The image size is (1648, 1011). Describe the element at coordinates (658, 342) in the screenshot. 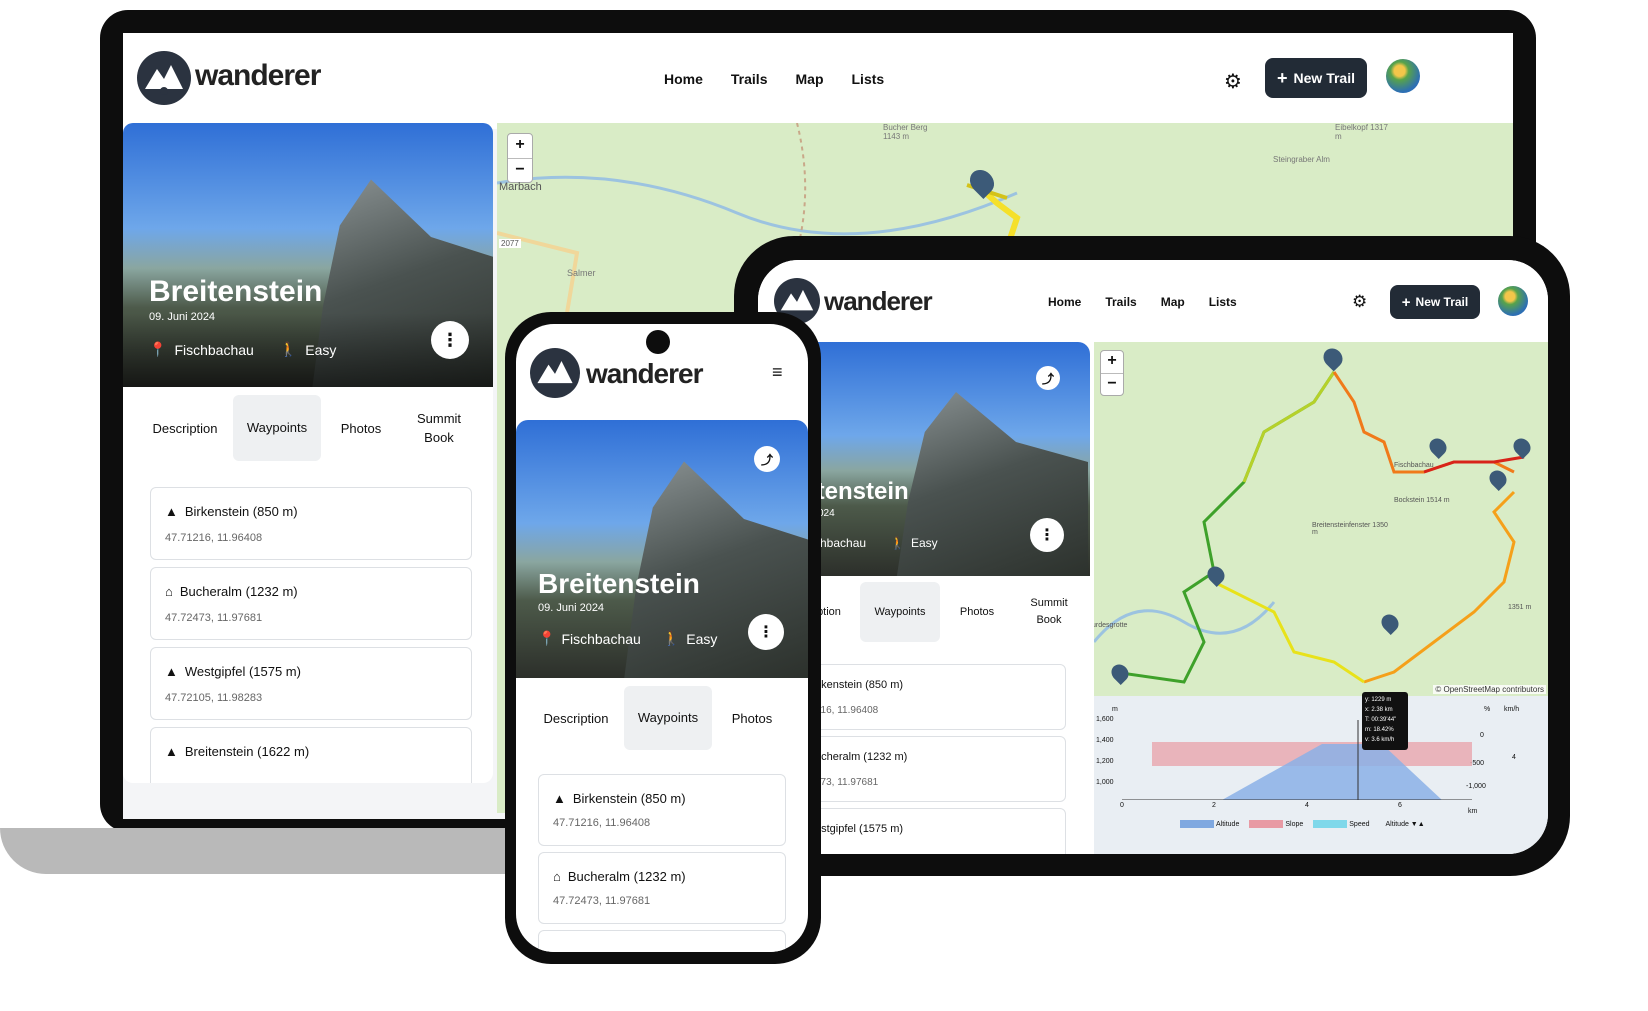

I see `phone-camera` at that location.